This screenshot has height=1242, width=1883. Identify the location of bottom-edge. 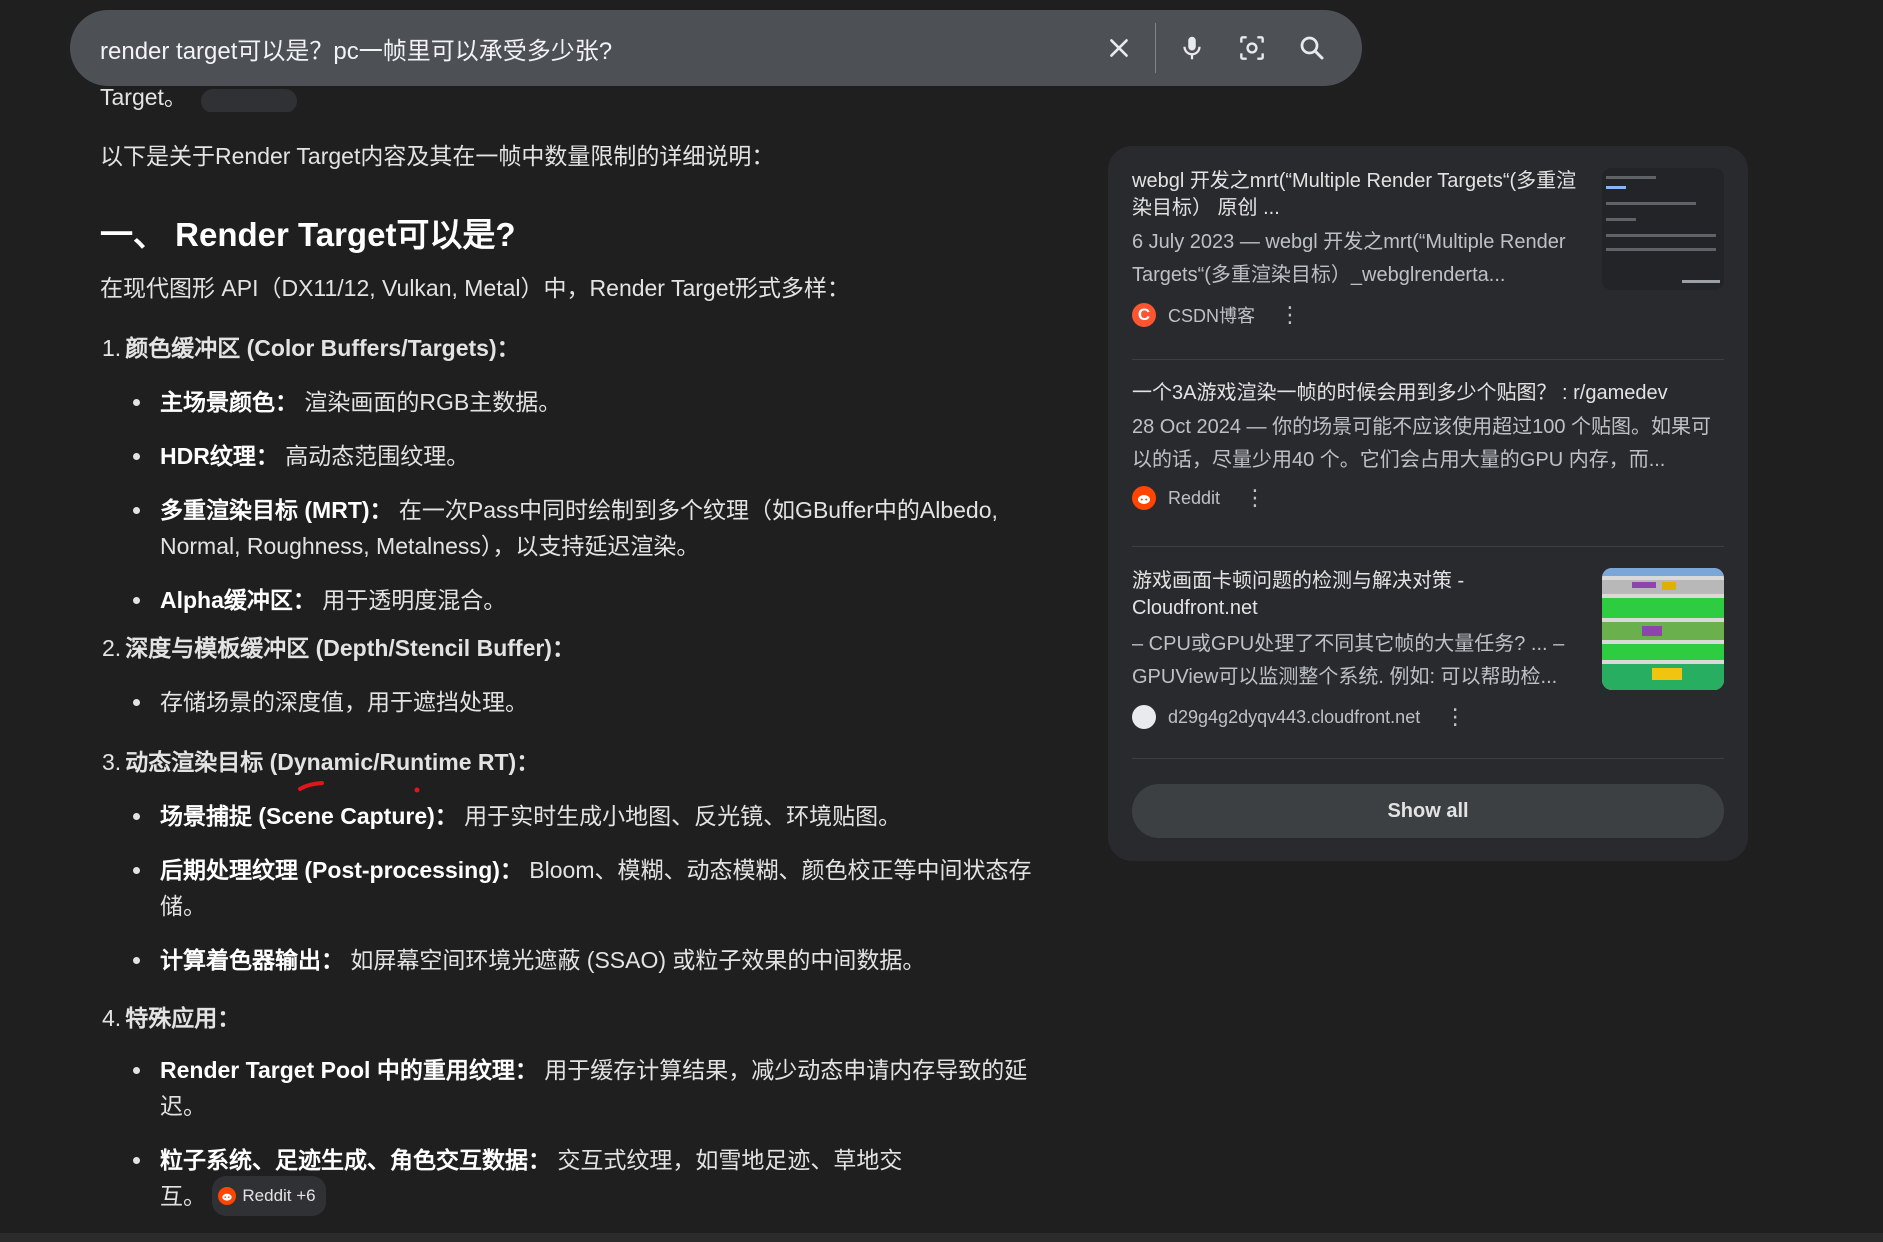
(941, 1237).